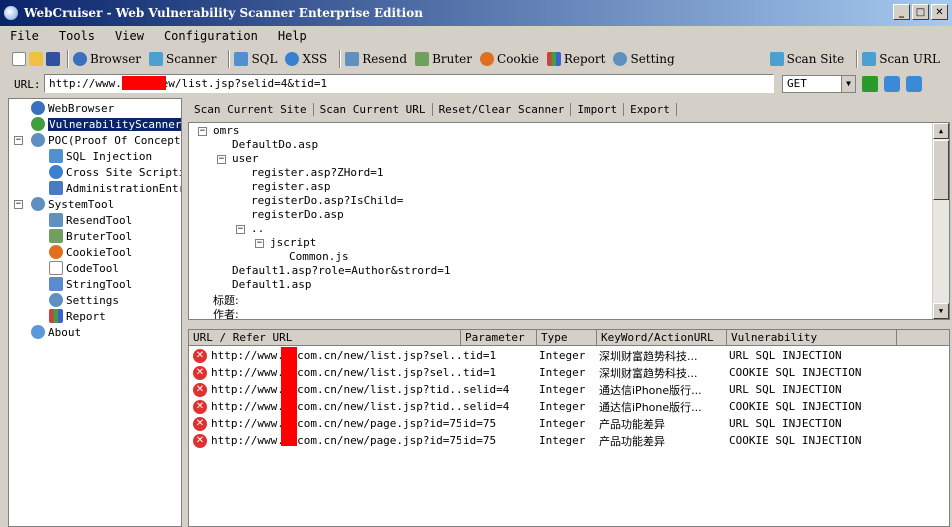 The image size is (952, 527). I want to click on tree-node: omrs, so click(226, 130).